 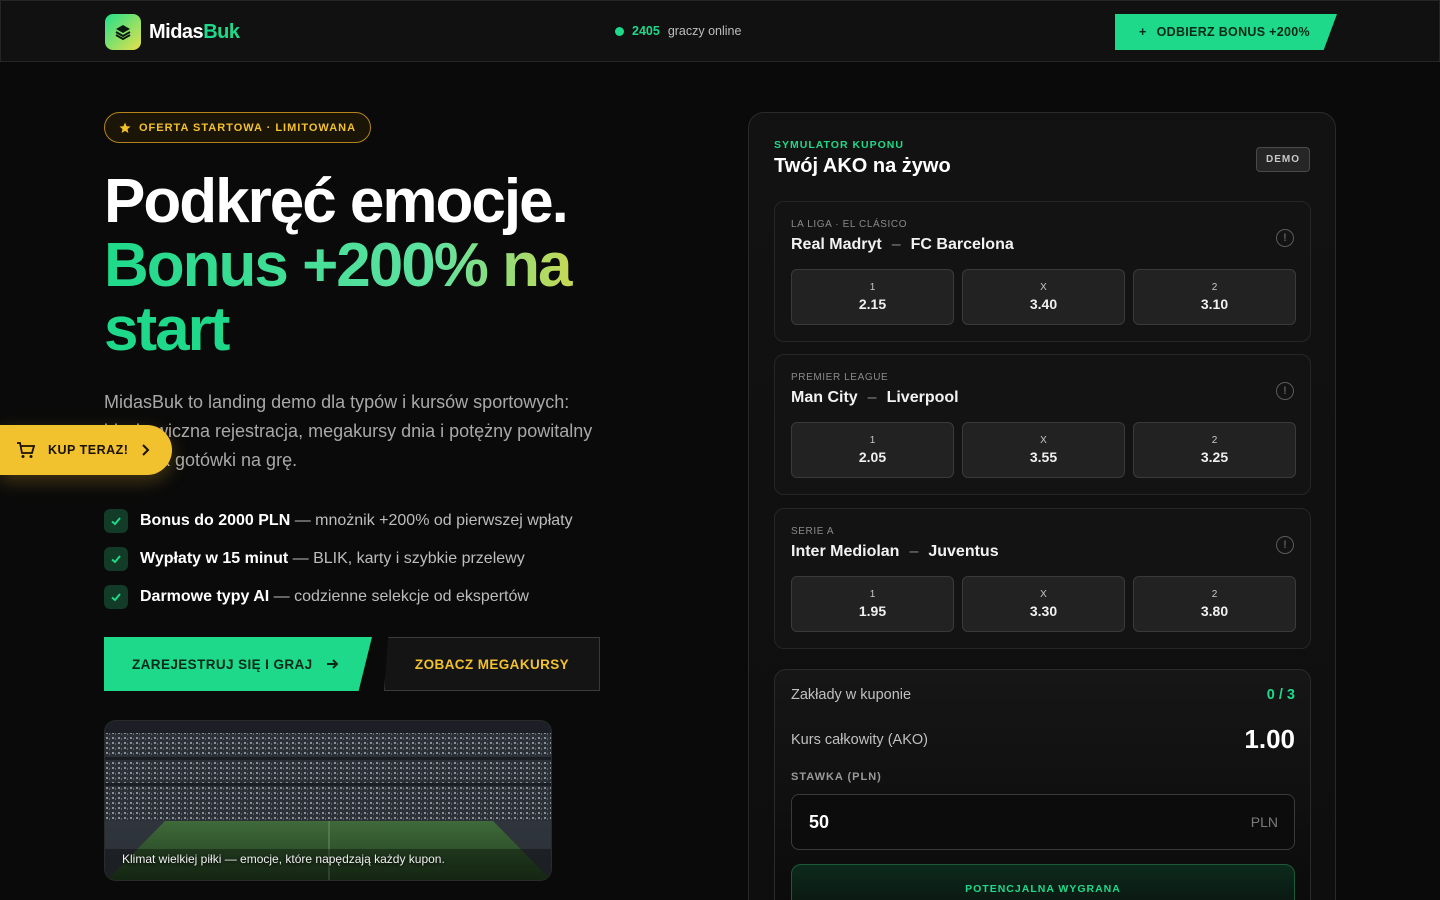 I want to click on chevron-right-icon, so click(x=146, y=450).